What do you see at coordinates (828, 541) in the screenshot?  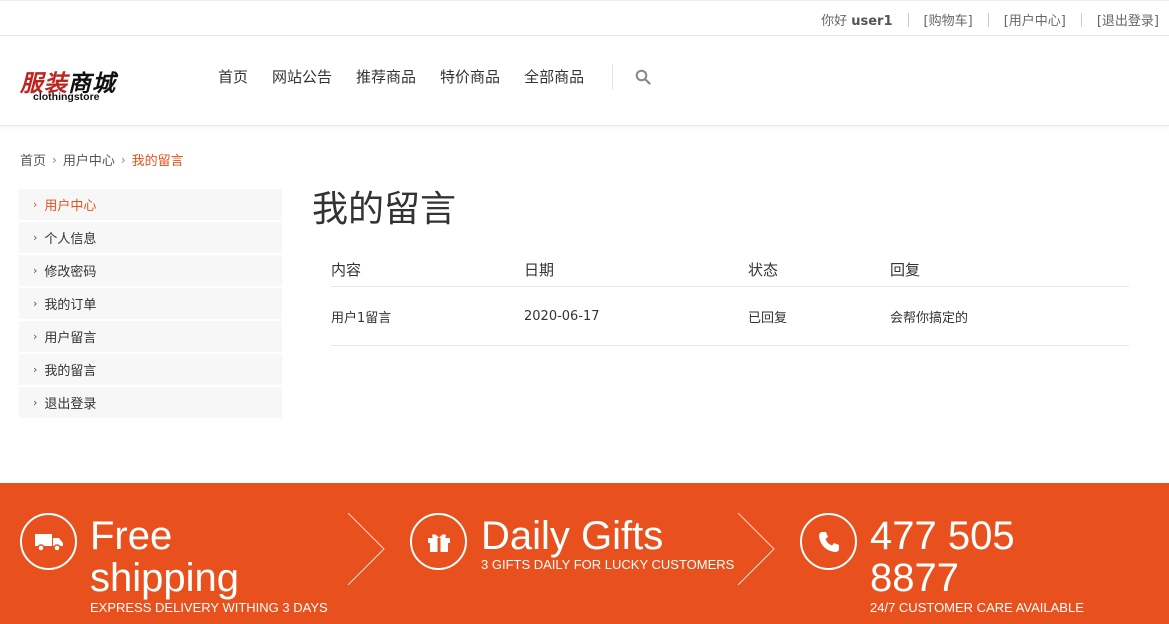 I see `phone-icon` at bounding box center [828, 541].